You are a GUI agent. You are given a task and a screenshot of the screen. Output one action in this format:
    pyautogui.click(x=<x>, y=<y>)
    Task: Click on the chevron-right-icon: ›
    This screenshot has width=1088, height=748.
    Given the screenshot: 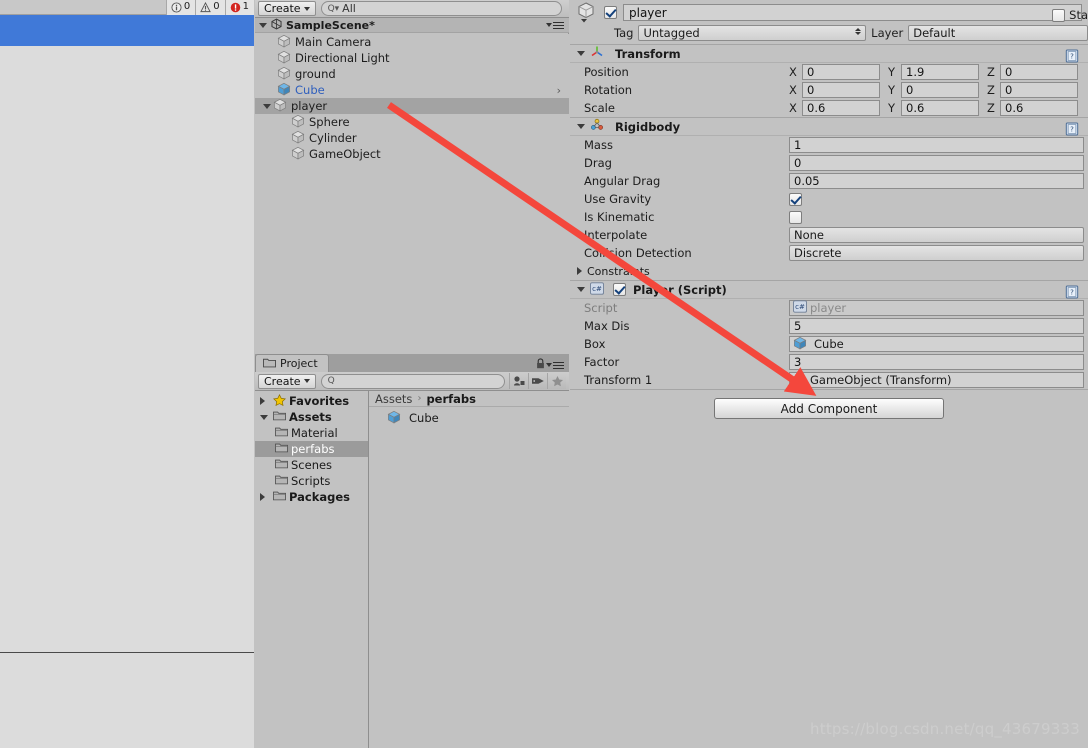 What is the action you would take?
    pyautogui.click(x=559, y=90)
    